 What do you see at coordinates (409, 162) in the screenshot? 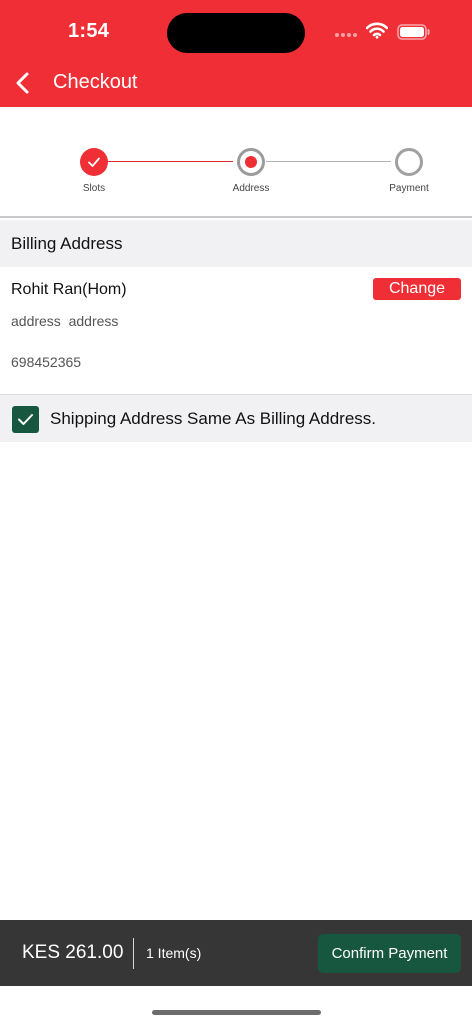
I see `step-payment-pending` at bounding box center [409, 162].